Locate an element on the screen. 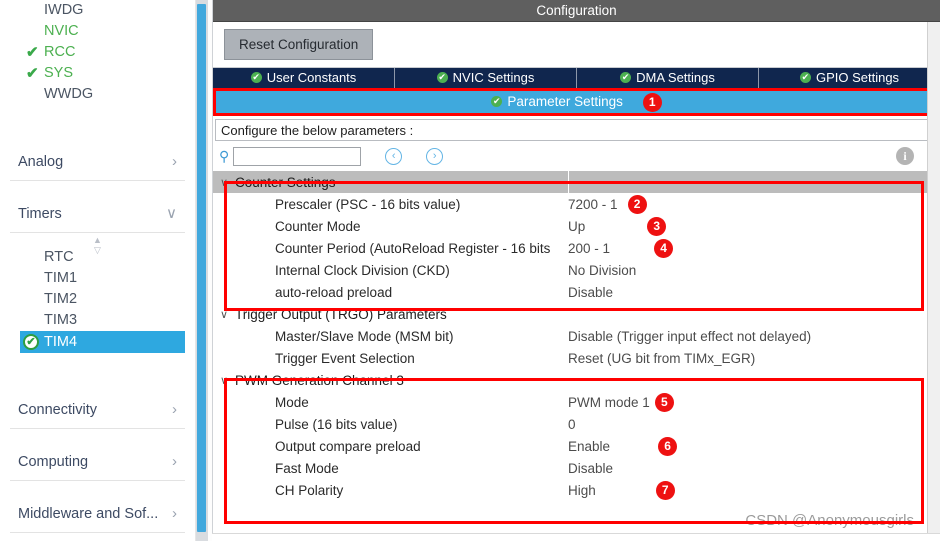  panel-title: Configuration is located at coordinates (576, 11).